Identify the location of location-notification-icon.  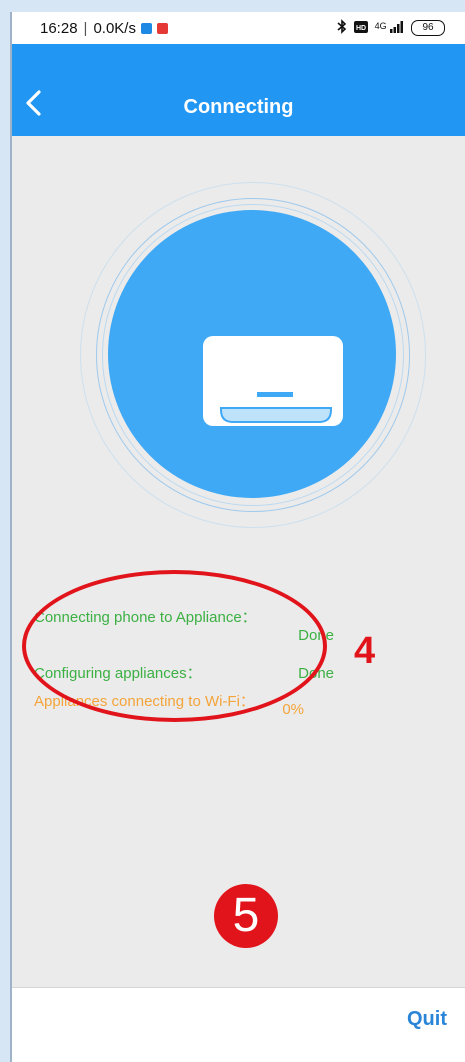
(162, 28).